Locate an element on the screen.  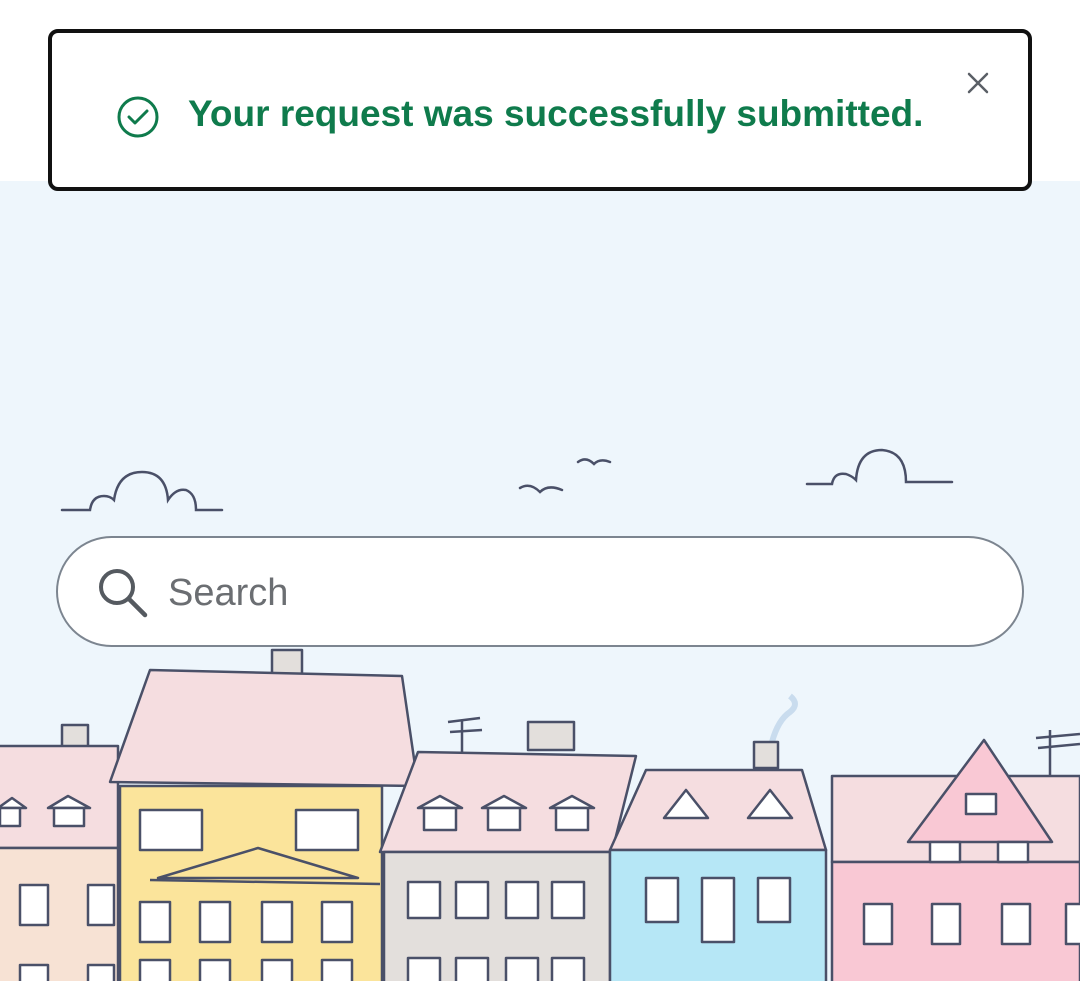
toast-message: Your request was successfully submitted. is located at coordinates (556, 113).